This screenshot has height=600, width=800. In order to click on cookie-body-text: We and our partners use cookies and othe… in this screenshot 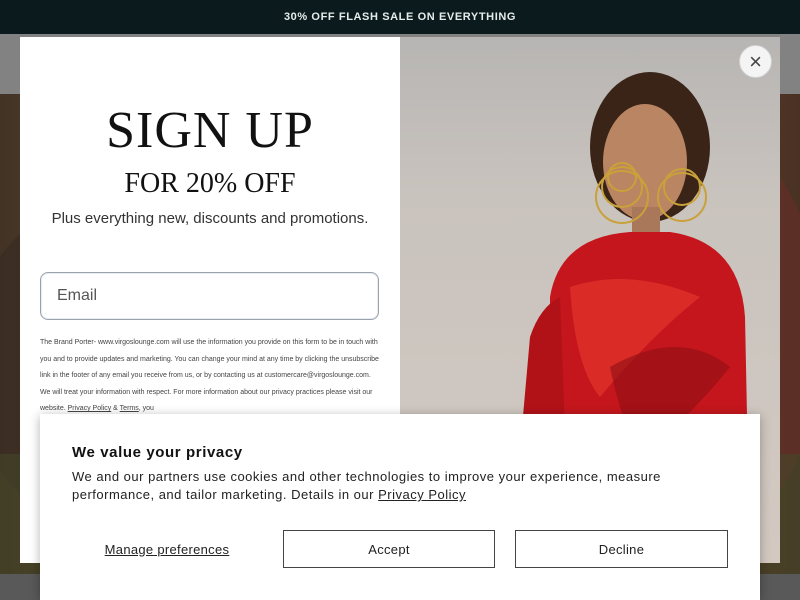, I will do `click(366, 485)`.